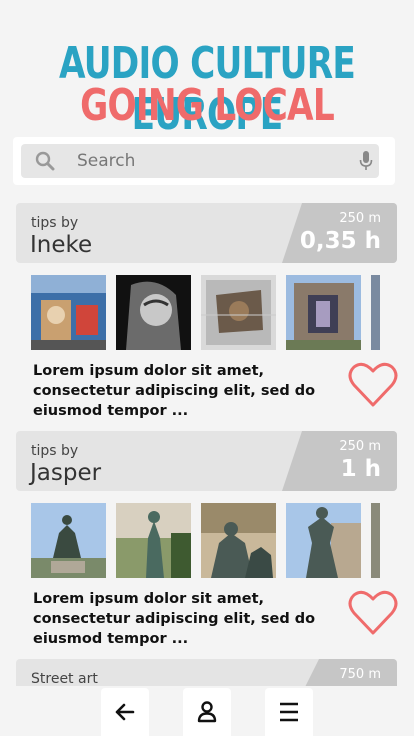  I want to click on card-header: tips by Ineke 250 m 0,35 h, so click(206, 233).